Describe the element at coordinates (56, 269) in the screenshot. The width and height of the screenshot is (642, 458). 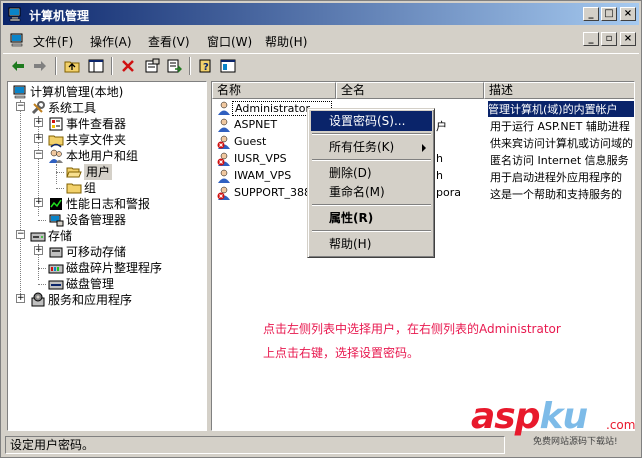
I see `defrag-icon` at that location.